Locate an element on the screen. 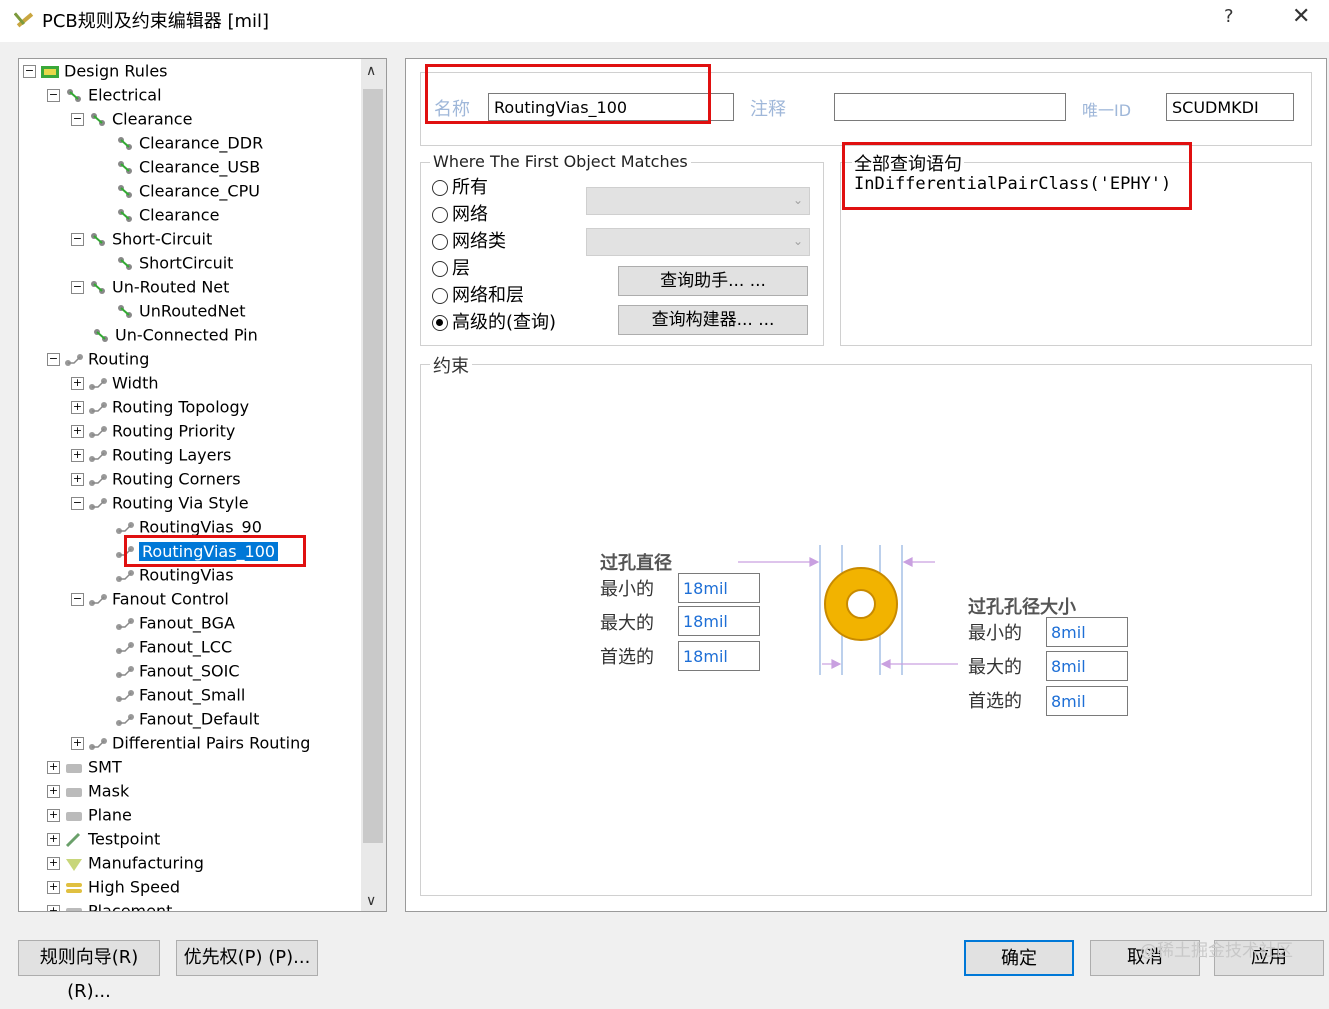  net-combo: ⌄ is located at coordinates (698, 201).